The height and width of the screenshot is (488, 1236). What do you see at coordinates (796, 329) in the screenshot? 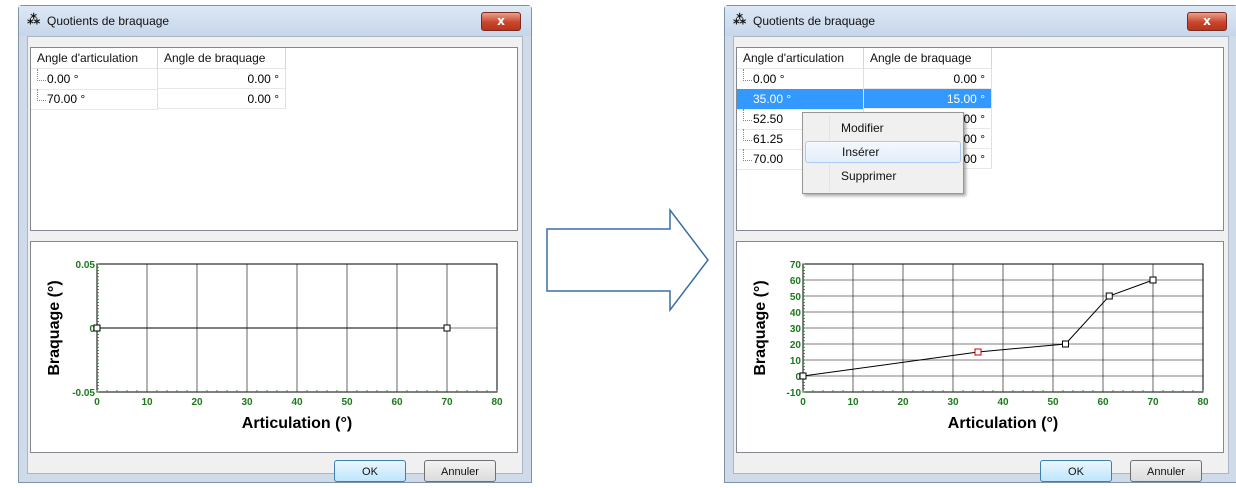
I see `y-tick-label: 30` at bounding box center [796, 329].